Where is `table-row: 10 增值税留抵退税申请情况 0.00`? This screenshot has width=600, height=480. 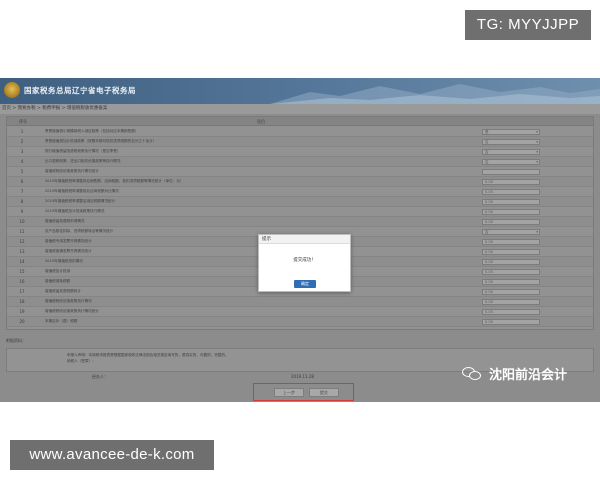 table-row: 10 增值税留抵退税申请情况 0.00 is located at coordinates (300, 222).